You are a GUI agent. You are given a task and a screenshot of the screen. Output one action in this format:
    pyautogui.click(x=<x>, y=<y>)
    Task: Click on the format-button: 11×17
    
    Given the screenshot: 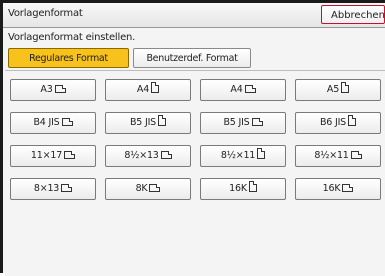 What is the action you would take?
    pyautogui.click(x=53, y=156)
    